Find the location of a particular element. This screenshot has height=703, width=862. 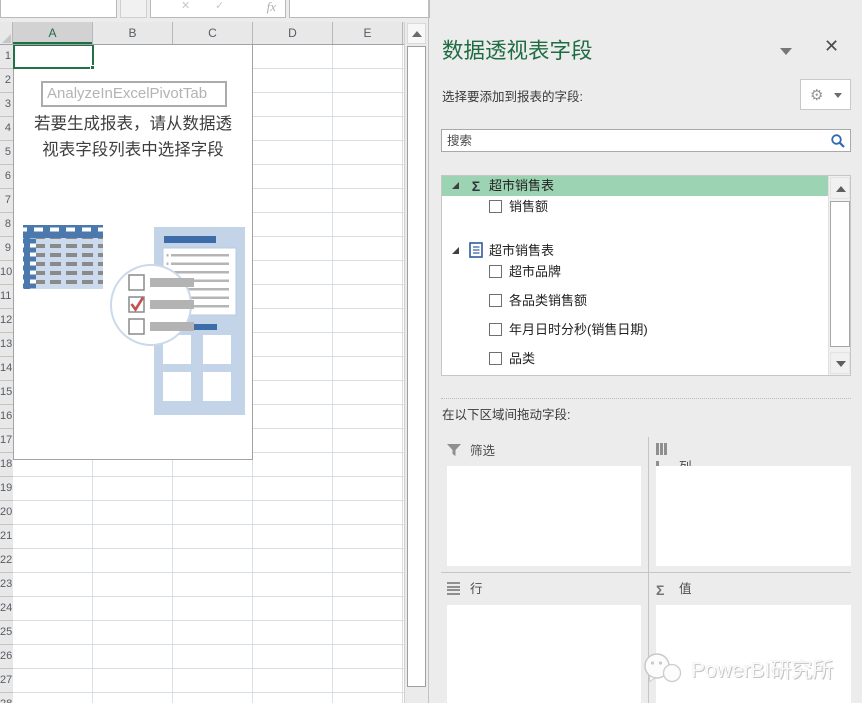

rows-drop-zone is located at coordinates (544, 654).